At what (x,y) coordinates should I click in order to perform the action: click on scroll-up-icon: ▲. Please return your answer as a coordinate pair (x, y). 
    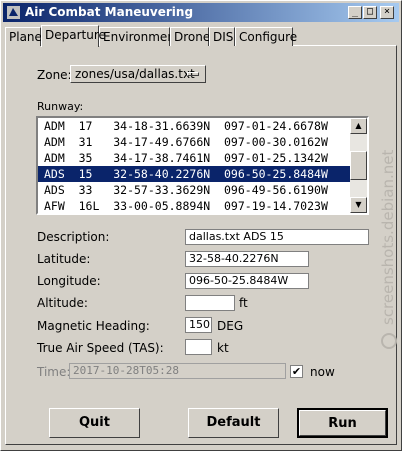
    Looking at the image, I should click on (358, 126).